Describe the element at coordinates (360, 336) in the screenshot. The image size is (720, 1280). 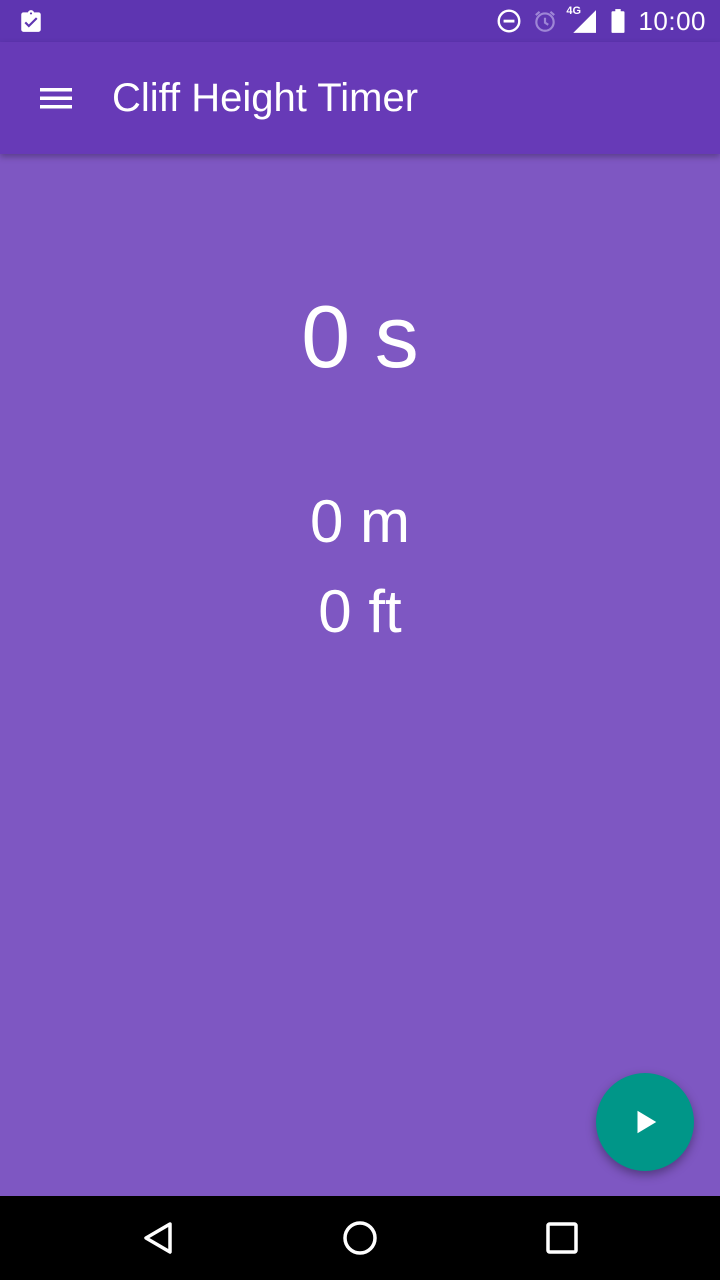
I see `time-readout: 0 s` at that location.